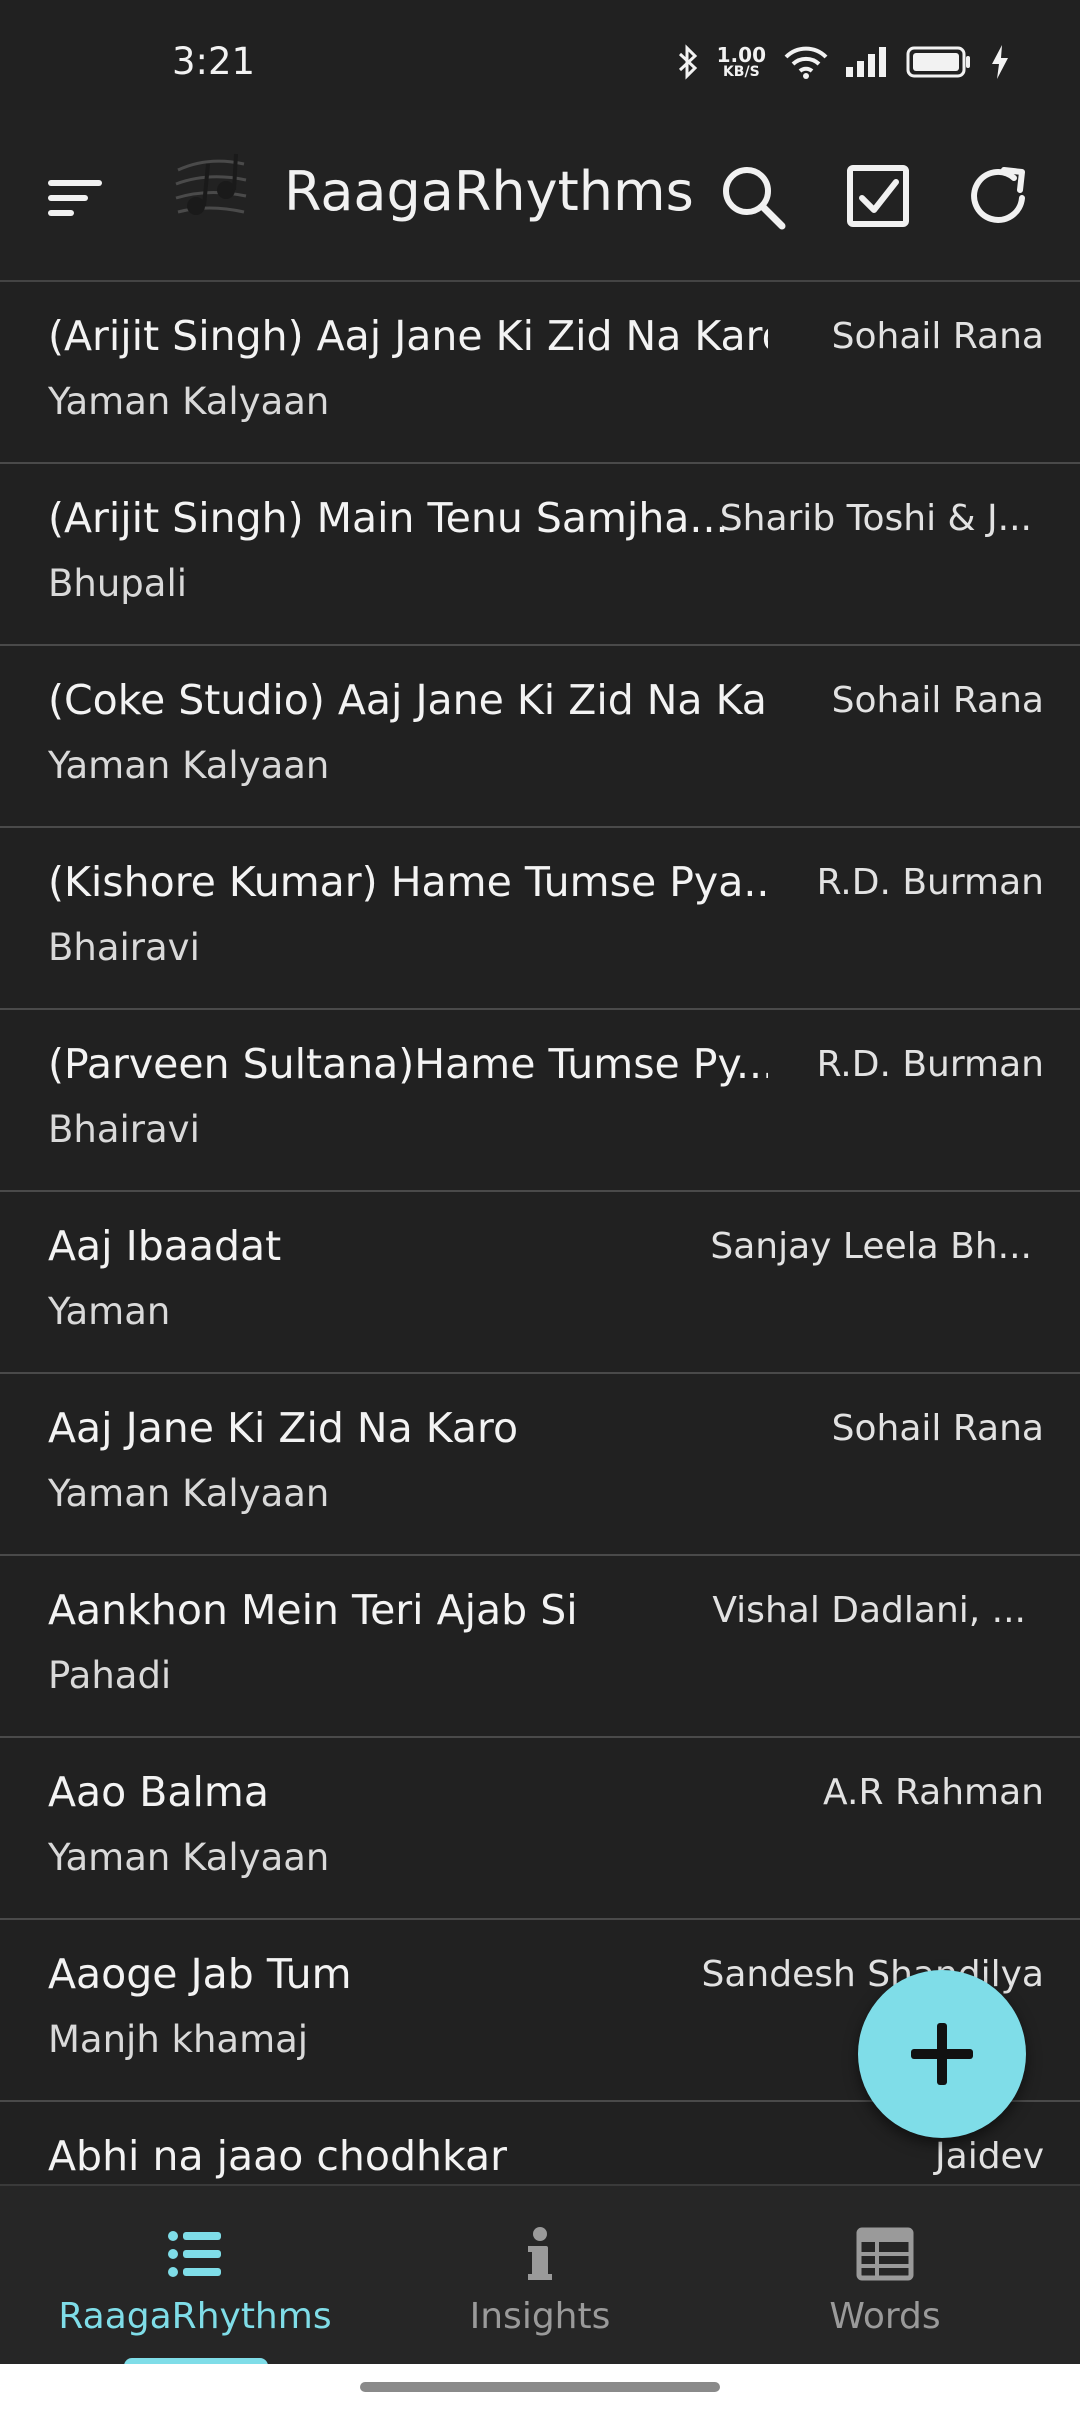 Image resolution: width=1080 pixels, height=2412 pixels. I want to click on table-icon, so click(885, 2254).